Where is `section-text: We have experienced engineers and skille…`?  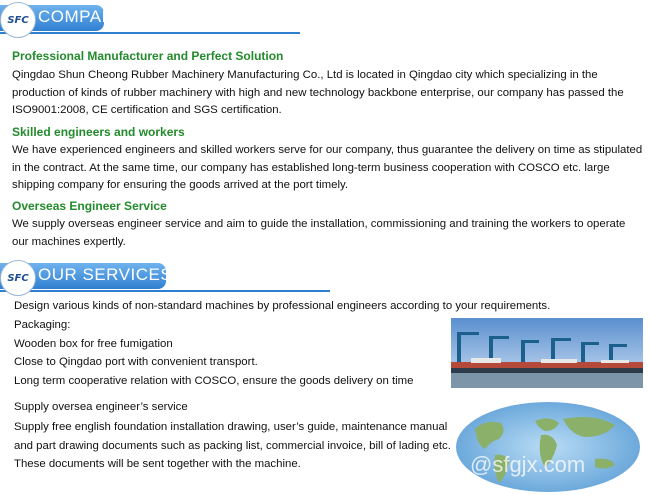
section-text: We have experienced engineers and skille… is located at coordinates (327, 167).